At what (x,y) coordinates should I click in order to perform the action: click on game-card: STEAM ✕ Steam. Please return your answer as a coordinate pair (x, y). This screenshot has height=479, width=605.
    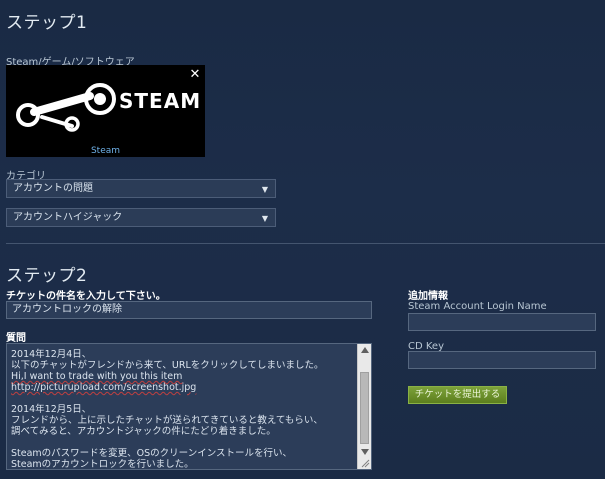
    Looking at the image, I should click on (105, 111).